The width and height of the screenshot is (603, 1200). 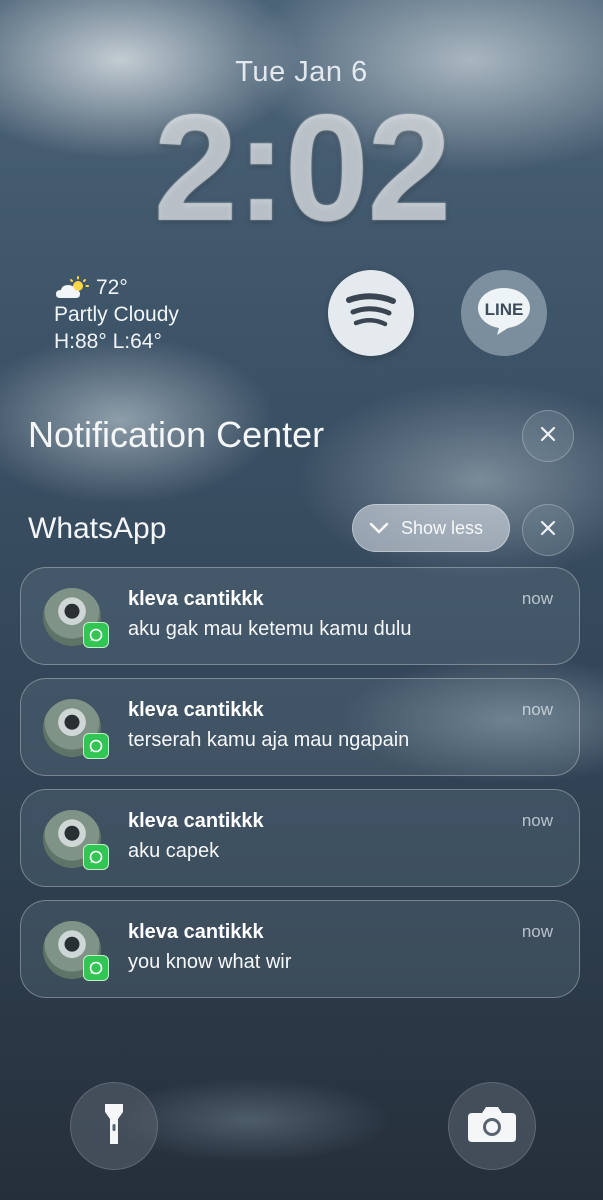 I want to click on camera-button, so click(x=492, y=1126).